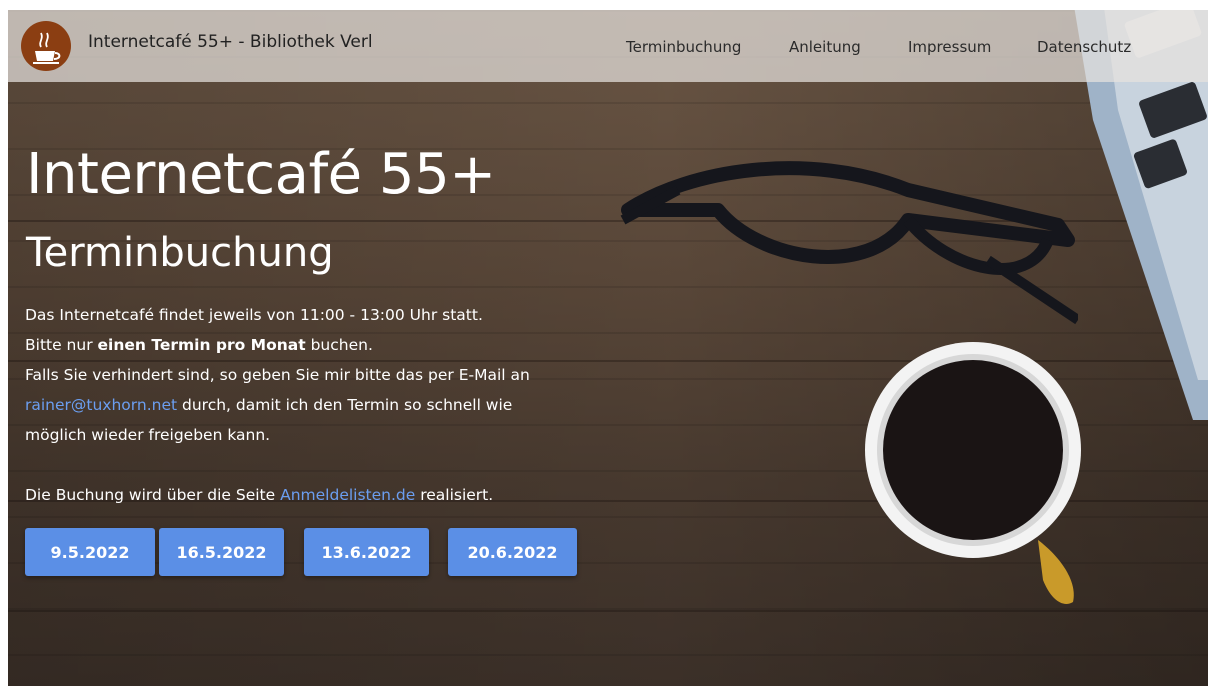 This screenshot has height=686, width=1208. What do you see at coordinates (973, 473) in the screenshot?
I see `coffee-cup-image` at bounding box center [973, 473].